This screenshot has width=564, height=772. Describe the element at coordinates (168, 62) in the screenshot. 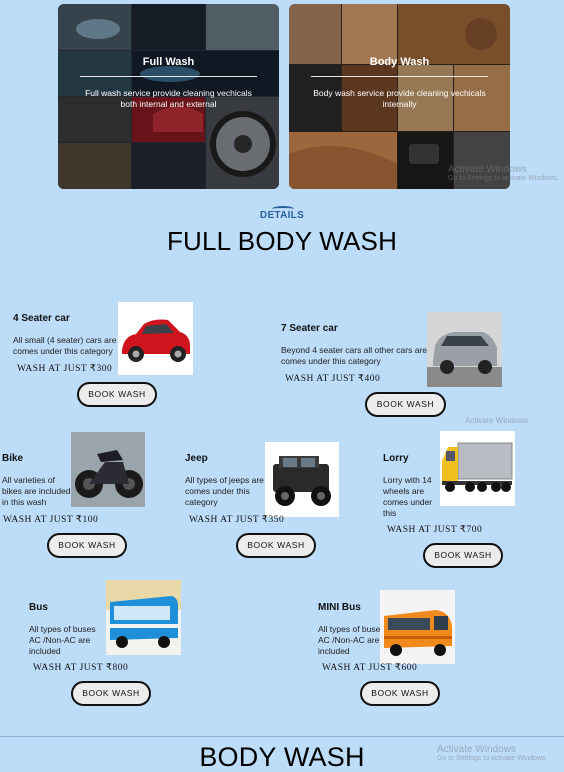

I see `full-wash-title: Full Wash` at that location.